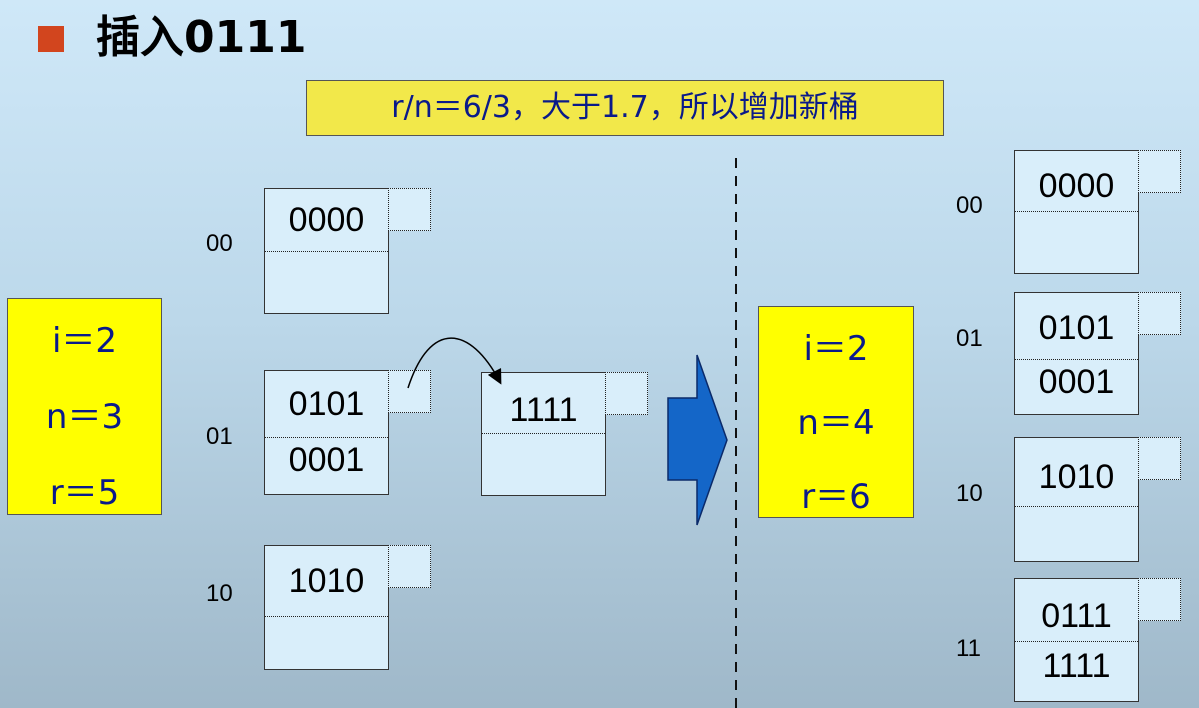 The height and width of the screenshot is (708, 1199). Describe the element at coordinates (1076, 616) in the screenshot. I see `bucket-value: 0111` at that location.